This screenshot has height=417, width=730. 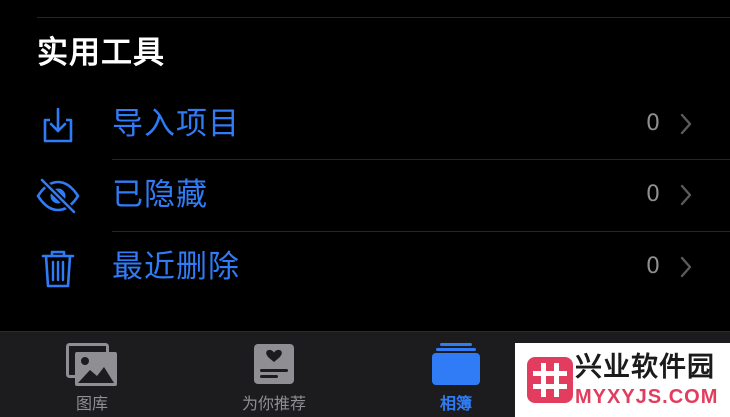 What do you see at coordinates (550, 380) in the screenshot?
I see `watermark-logo-icon` at bounding box center [550, 380].